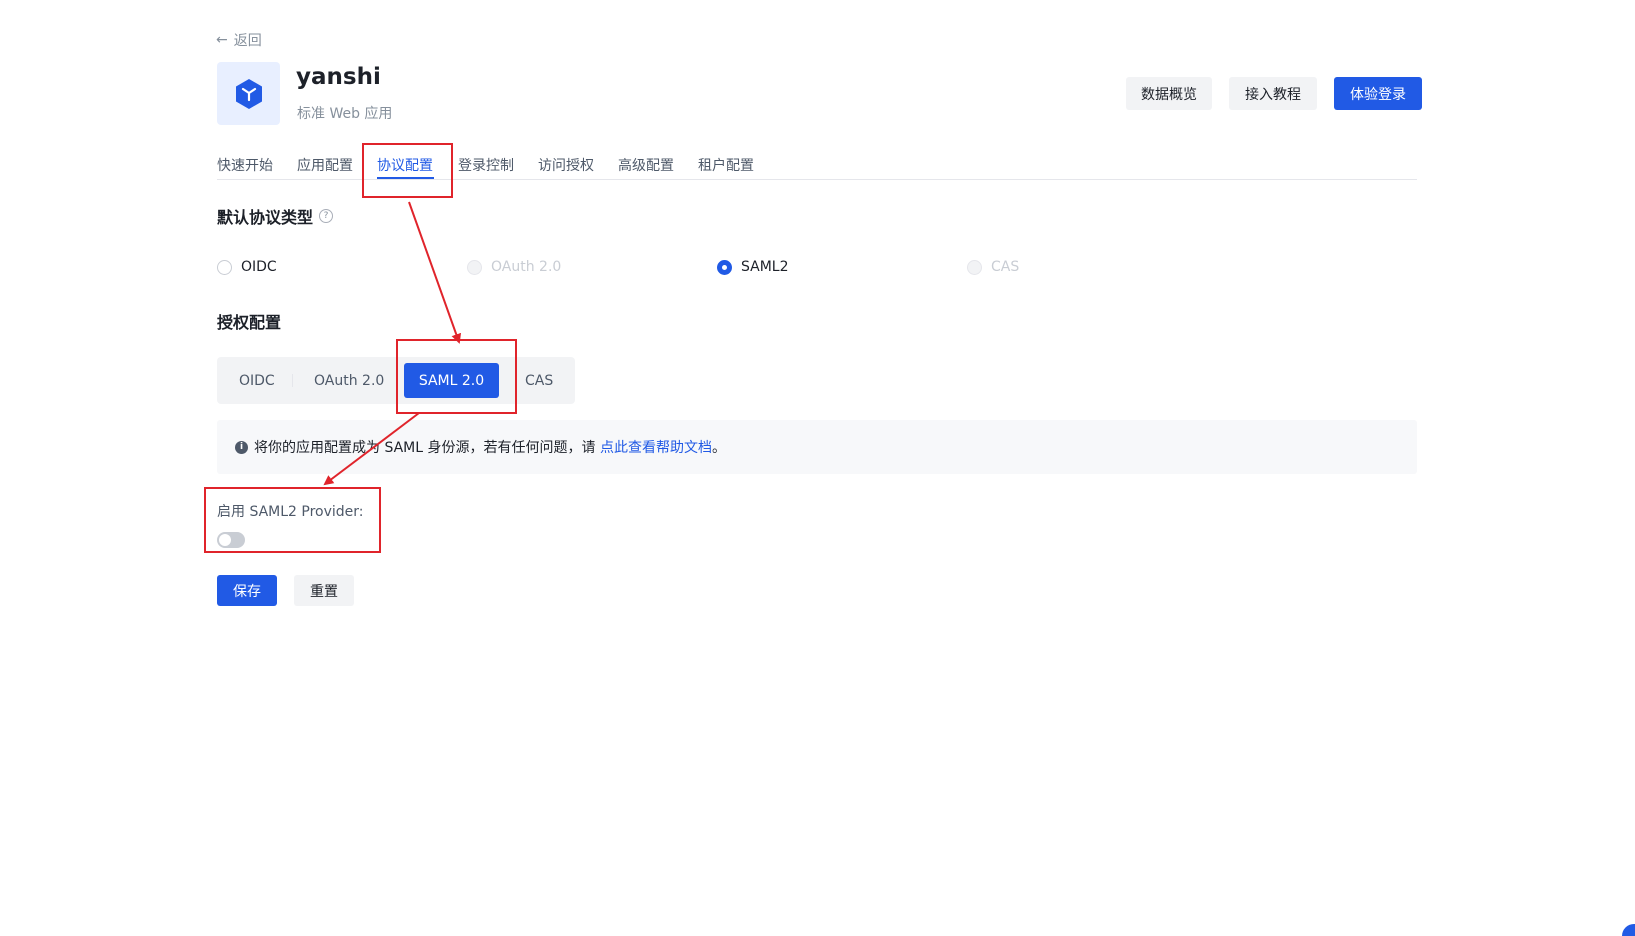 The image size is (1635, 936). I want to click on radio-label: SAML2, so click(765, 267).